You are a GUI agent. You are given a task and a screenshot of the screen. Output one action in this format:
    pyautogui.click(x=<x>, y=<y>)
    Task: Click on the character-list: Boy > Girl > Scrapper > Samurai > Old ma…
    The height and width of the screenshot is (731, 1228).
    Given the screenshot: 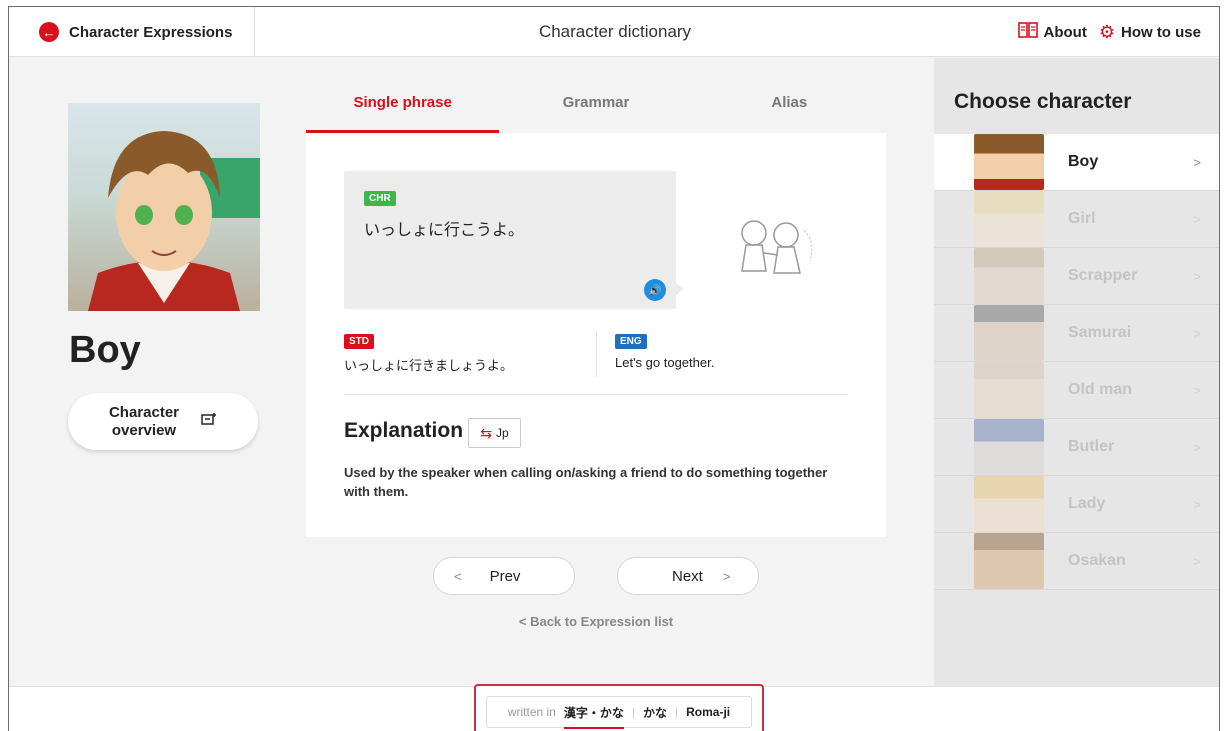 What is the action you would take?
    pyautogui.click(x=1076, y=362)
    